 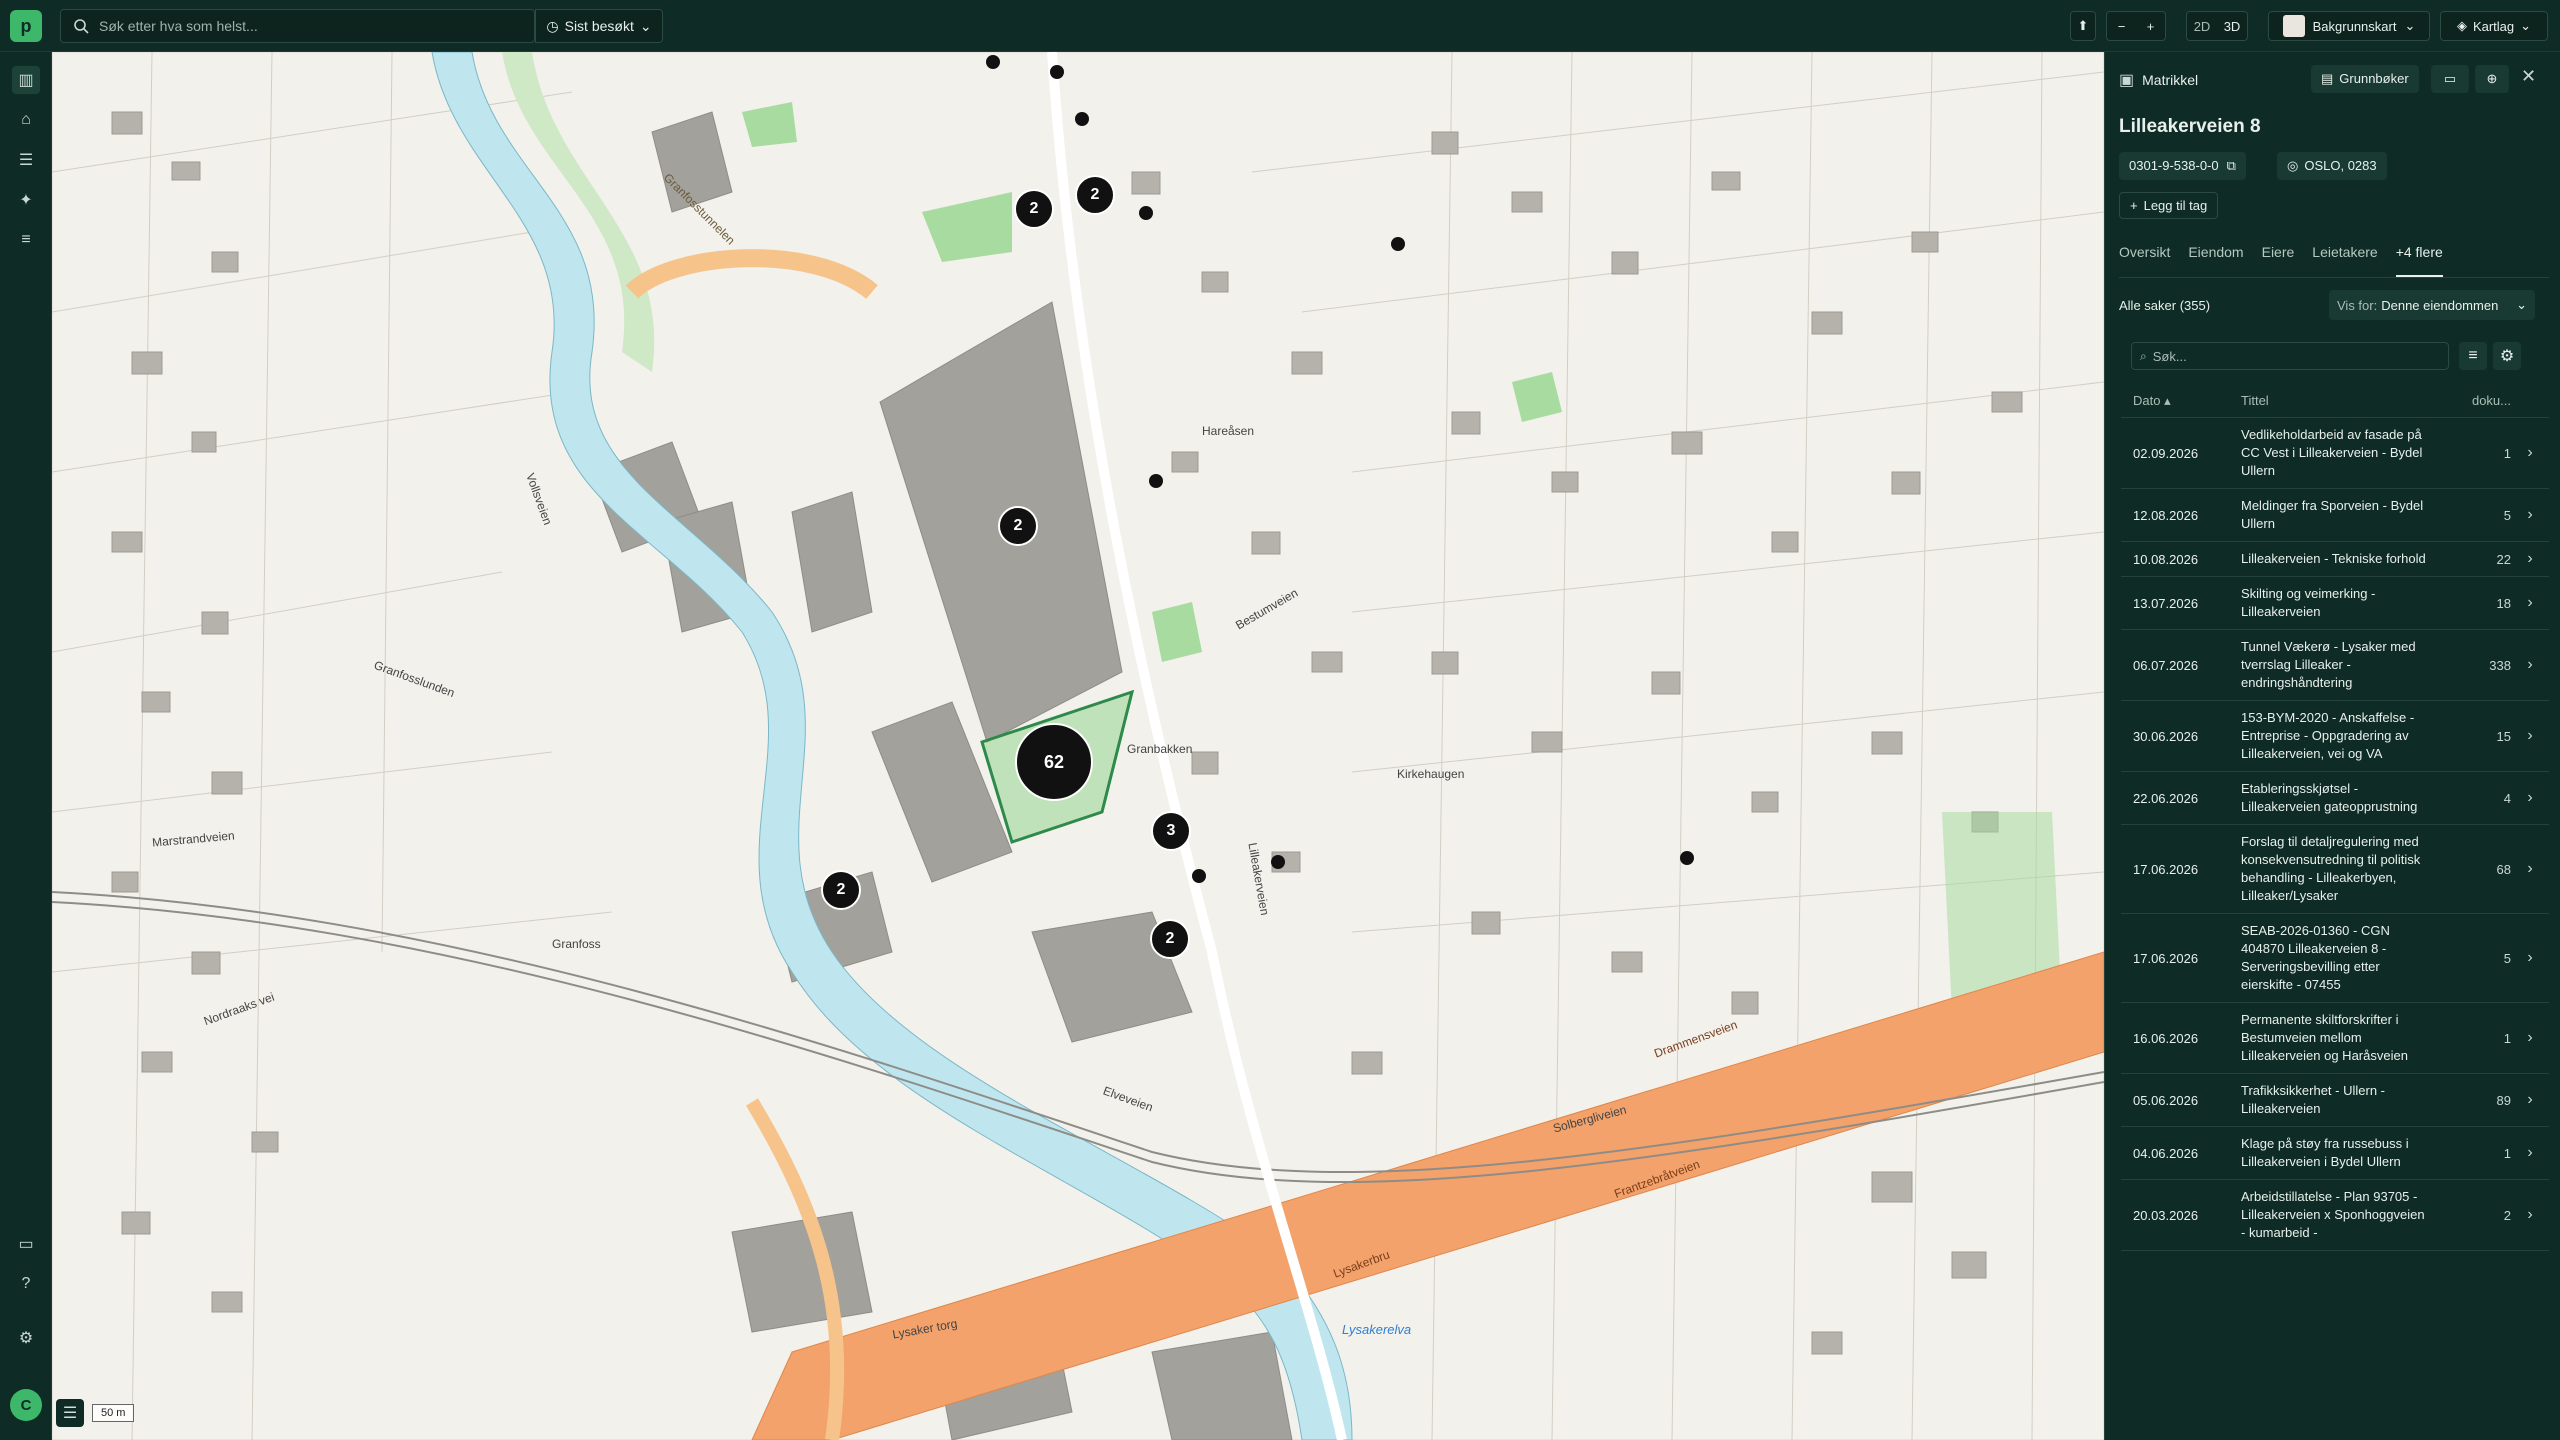 I want to click on row-date: 22.06.2026, so click(x=2166, y=798).